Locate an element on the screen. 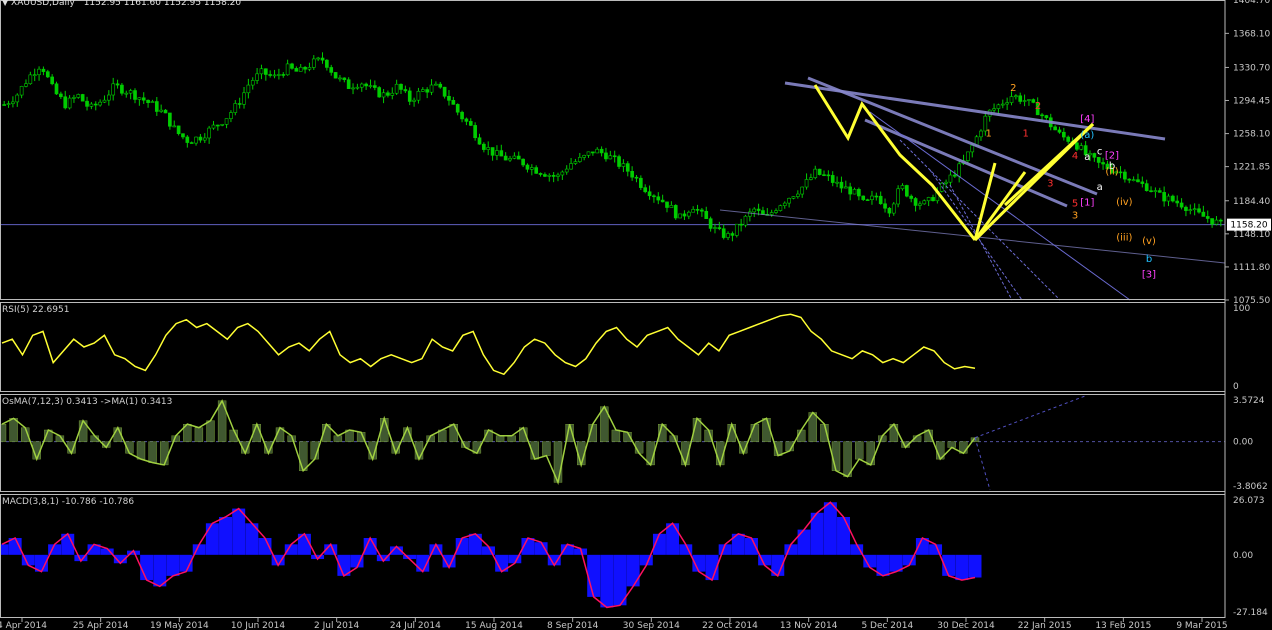 The image size is (1272, 630). y-tick-label: 1294.45 is located at coordinates (1251, 101).